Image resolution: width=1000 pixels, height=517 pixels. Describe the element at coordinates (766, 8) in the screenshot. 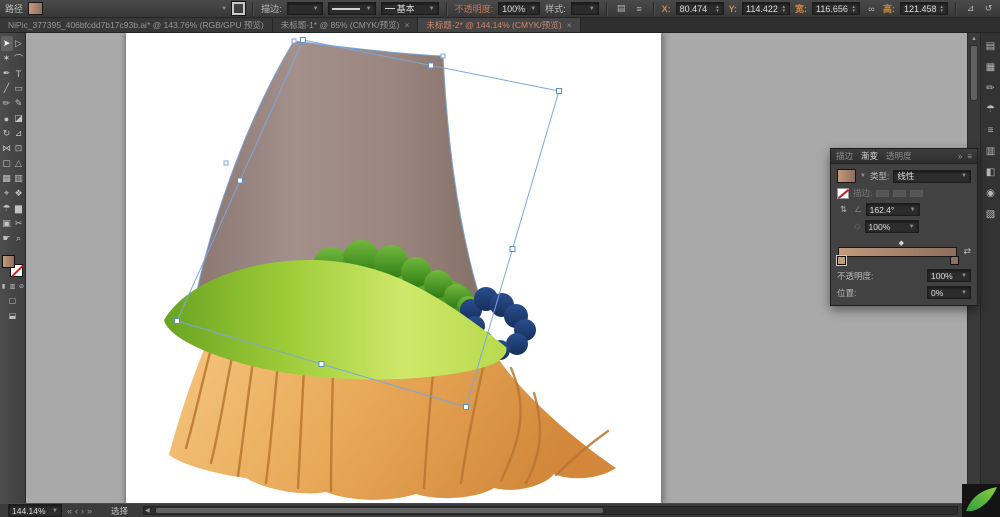

I see `y-field: 114.422 ▲ ▼` at that location.